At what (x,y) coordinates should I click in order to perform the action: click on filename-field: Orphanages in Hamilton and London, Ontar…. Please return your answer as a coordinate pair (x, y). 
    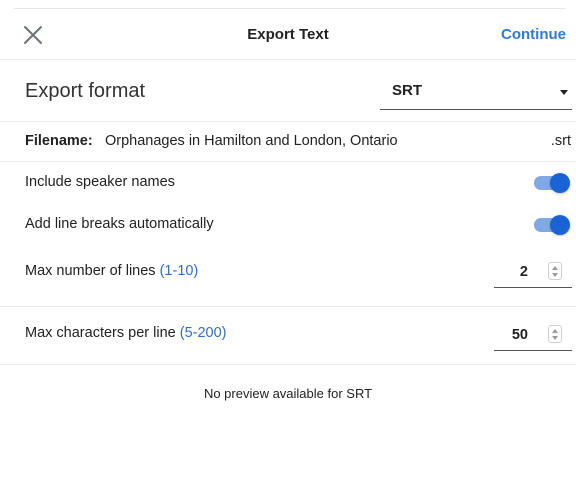
    Looking at the image, I should click on (251, 141).